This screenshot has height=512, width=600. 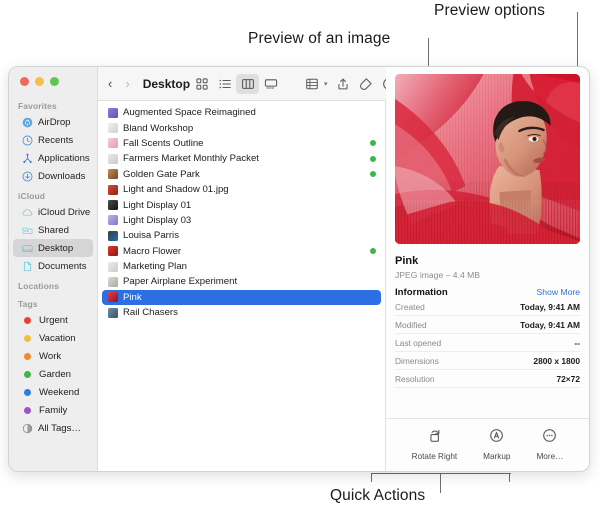 I want to click on sidebar-item-urgent: Urgent, so click(x=53, y=320).